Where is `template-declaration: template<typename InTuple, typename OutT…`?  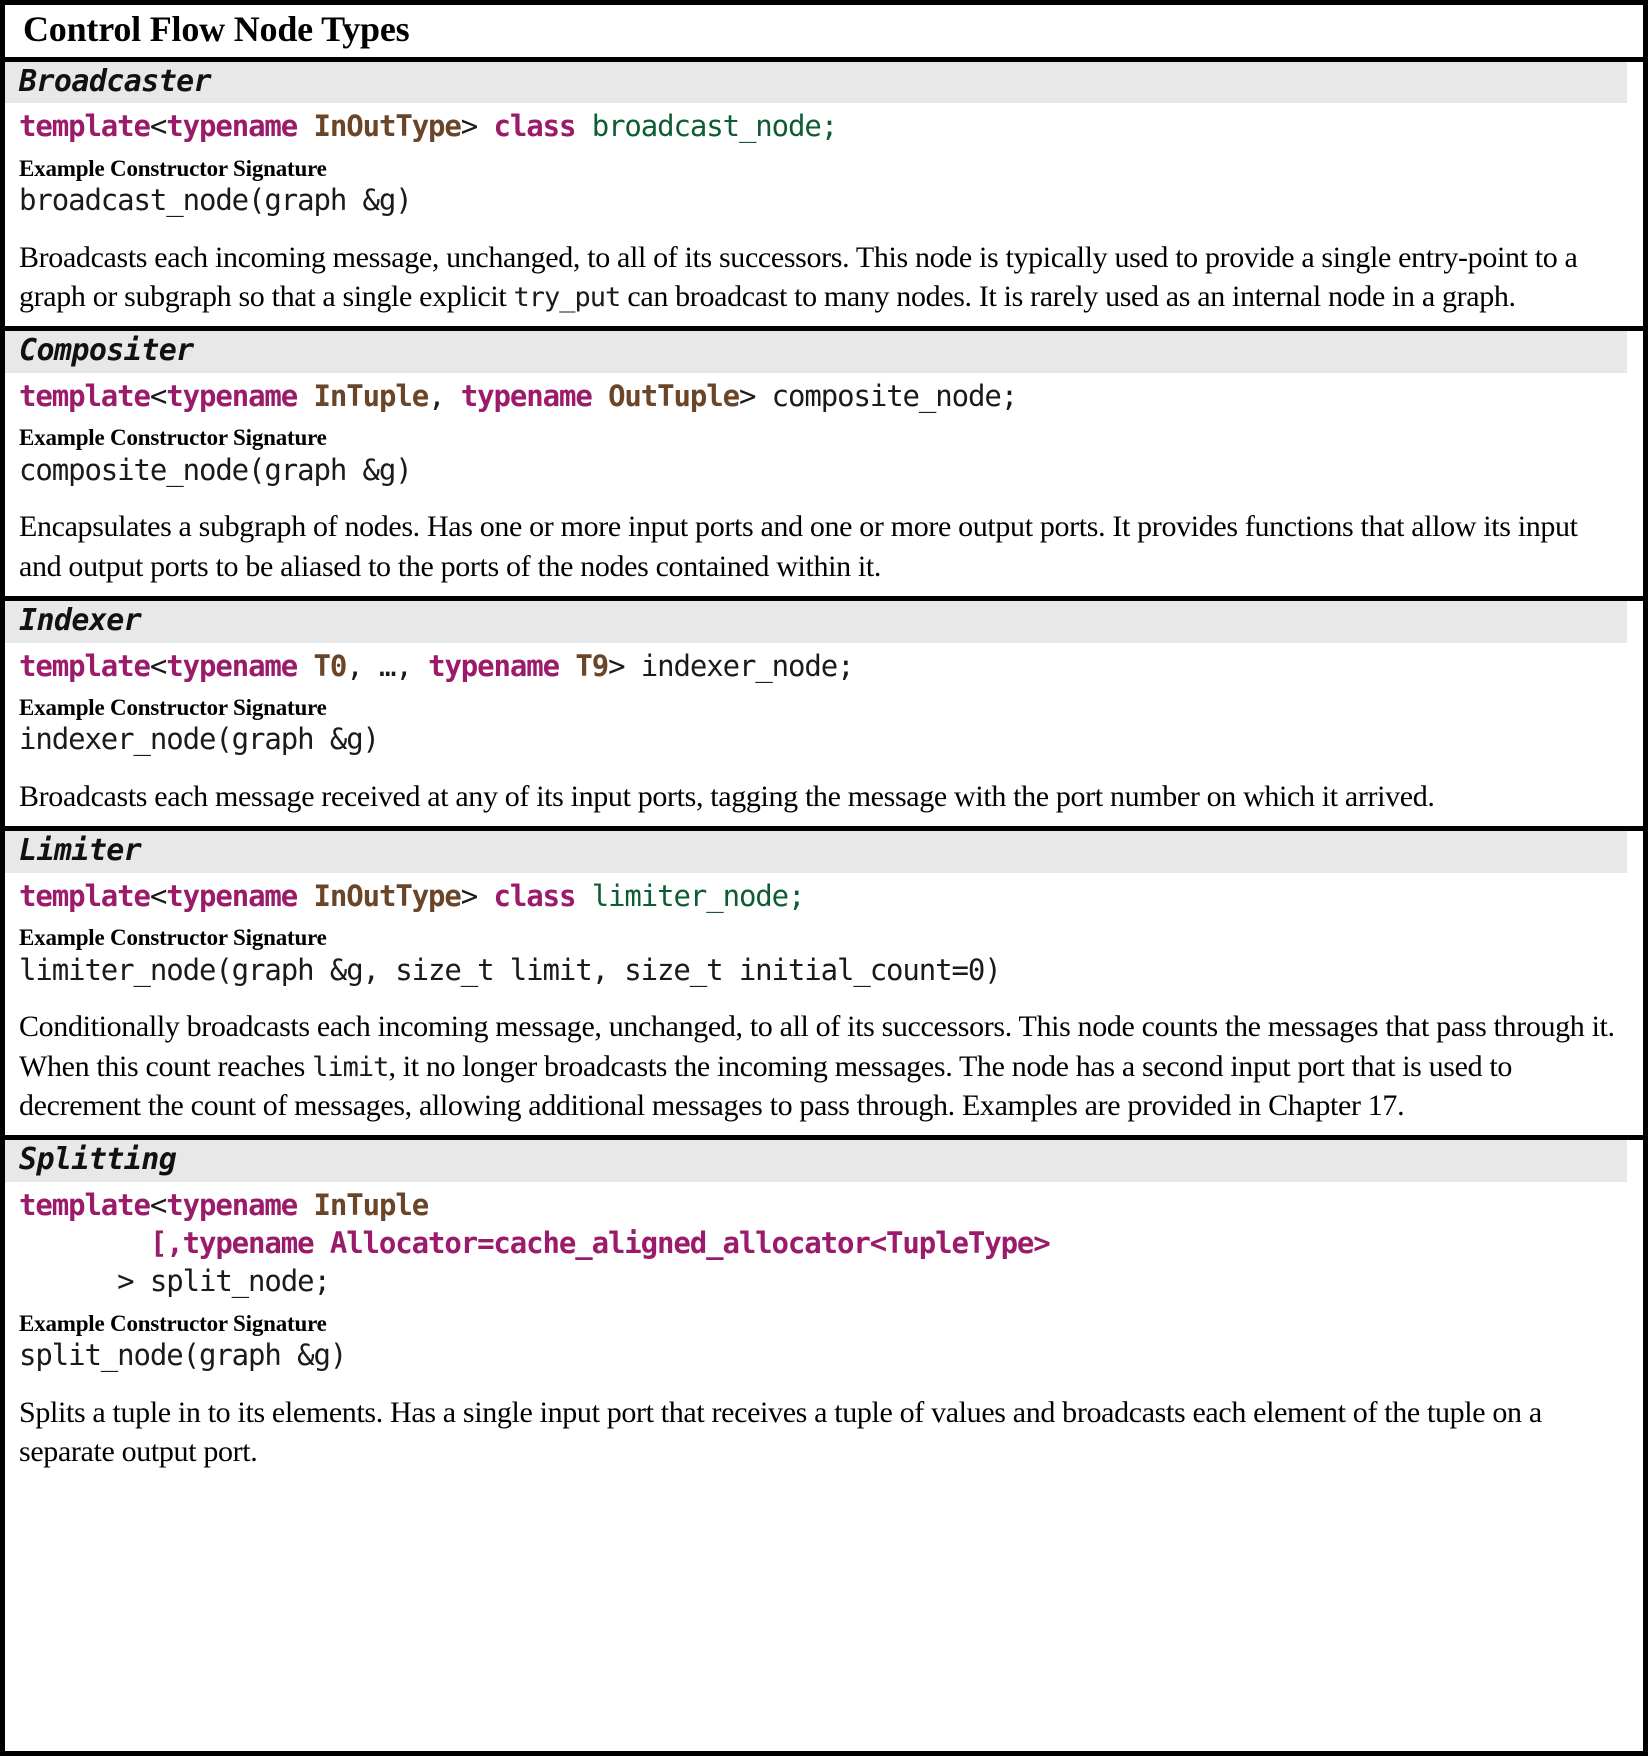
template-declaration: template<typename InTuple, typename OutT… is located at coordinates (824, 396).